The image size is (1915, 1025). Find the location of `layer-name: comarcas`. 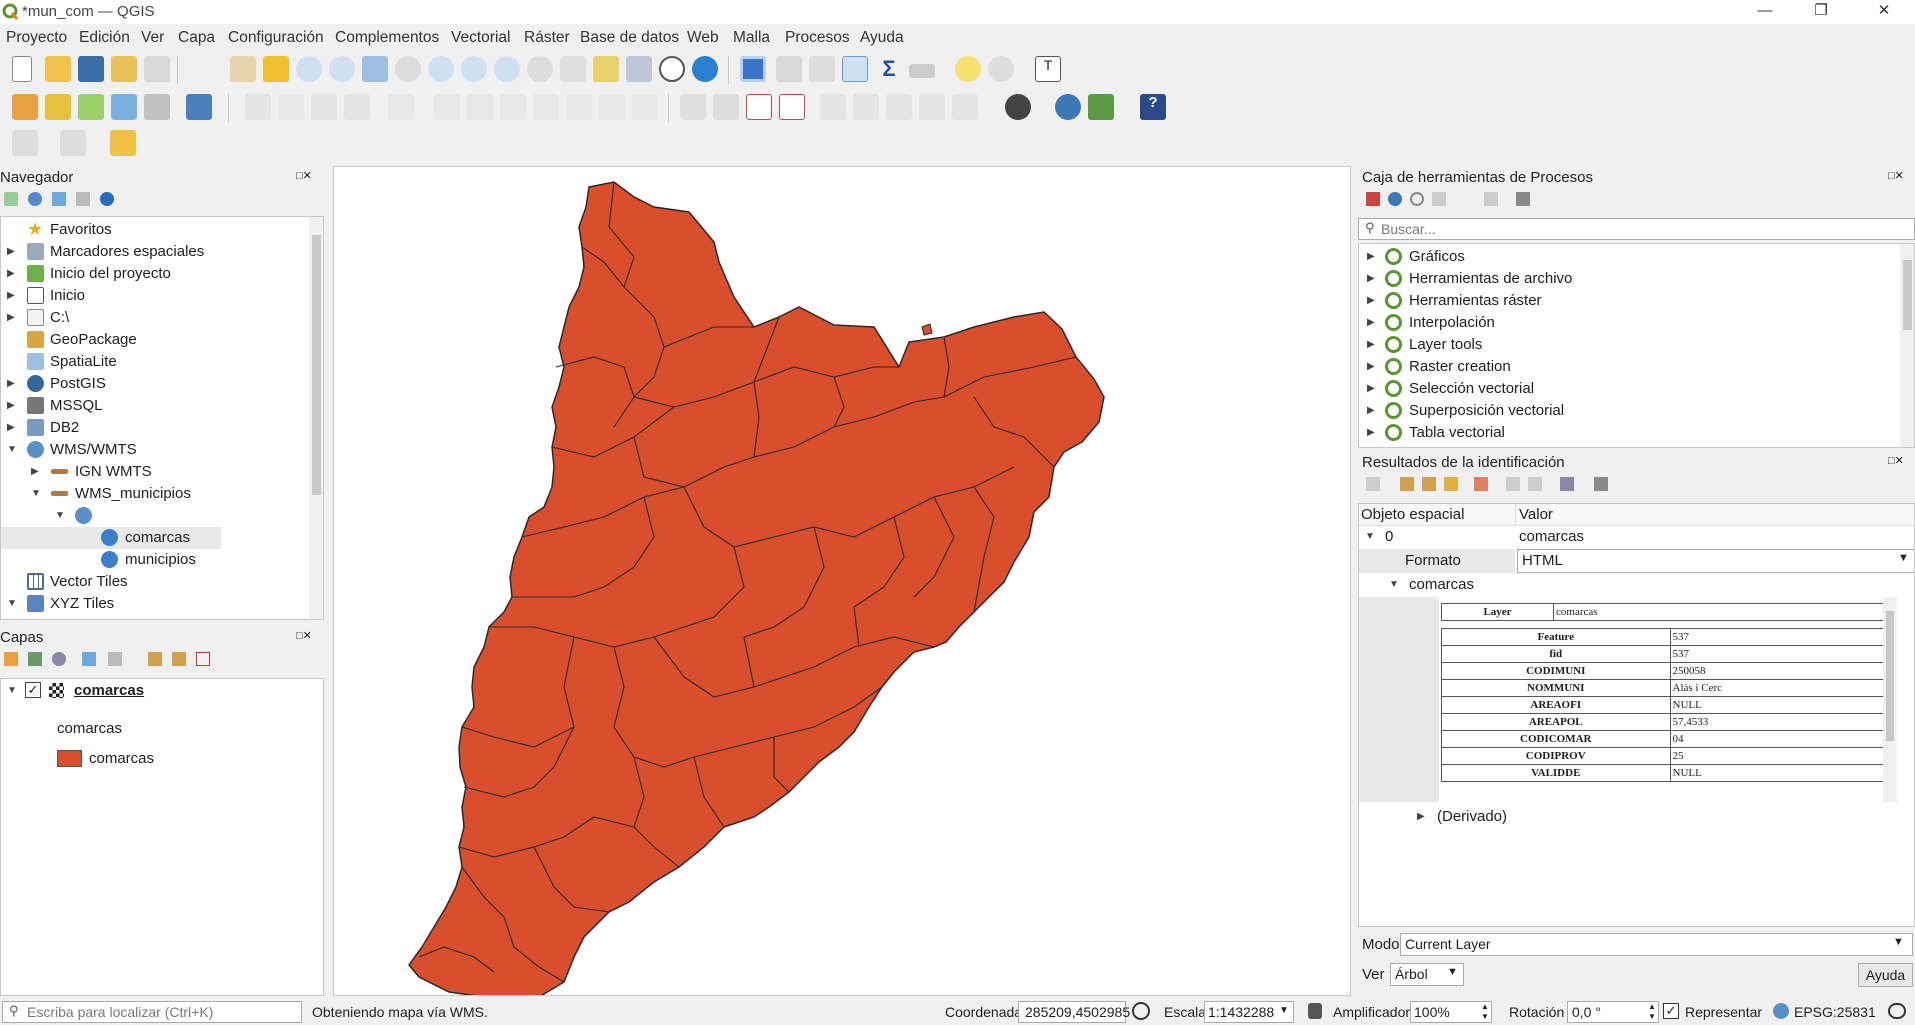

layer-name: comarcas is located at coordinates (109, 690).